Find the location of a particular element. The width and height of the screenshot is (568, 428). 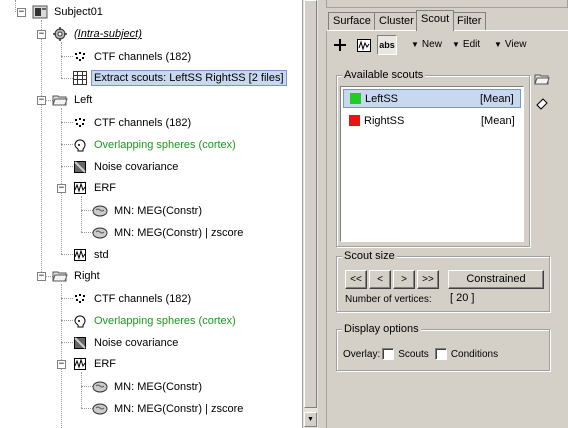

scouts-checkbox is located at coordinates (388, 354).